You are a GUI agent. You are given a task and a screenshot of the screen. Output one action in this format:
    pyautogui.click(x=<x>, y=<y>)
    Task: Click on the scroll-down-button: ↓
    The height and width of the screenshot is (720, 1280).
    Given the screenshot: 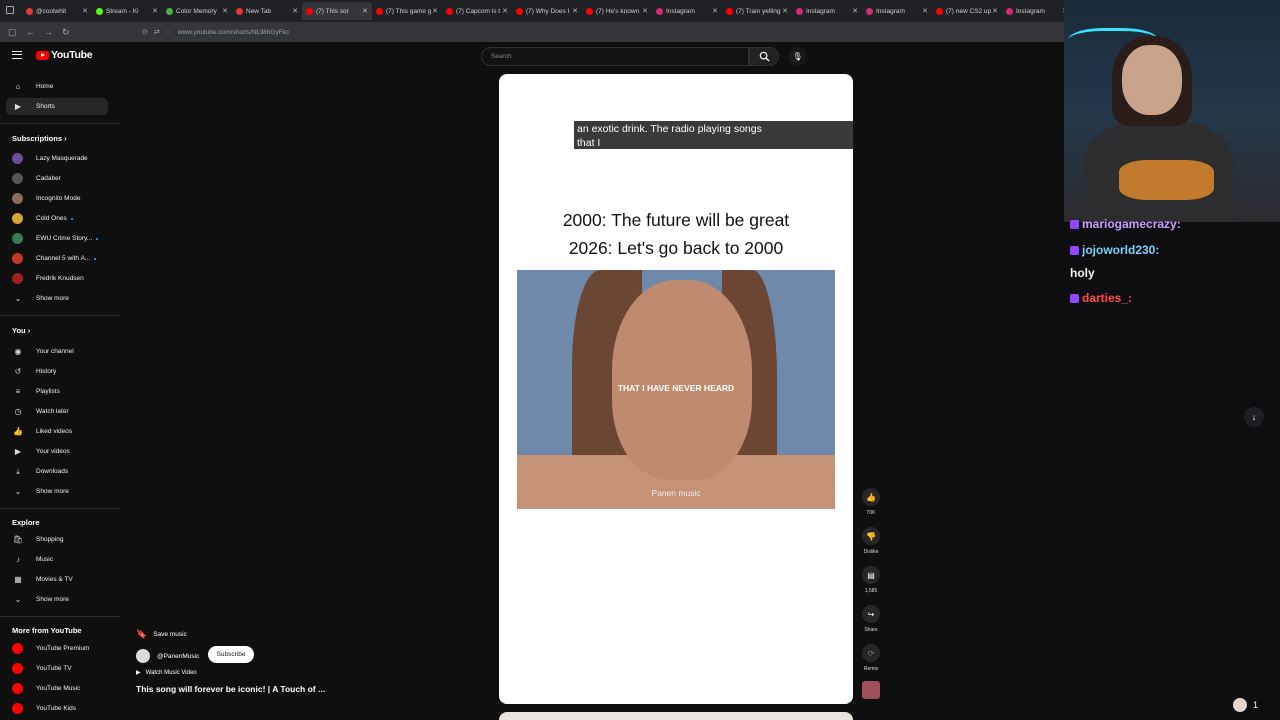 What is the action you would take?
    pyautogui.click(x=1254, y=417)
    